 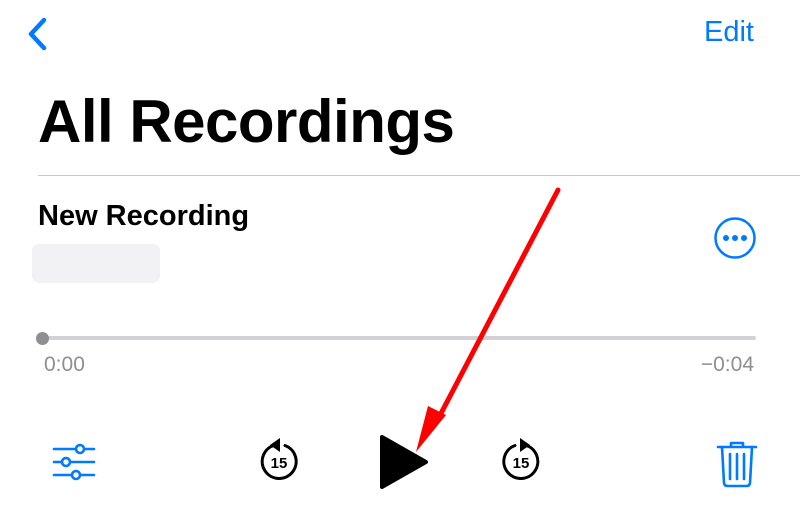 I want to click on delete-button, so click(x=737, y=464).